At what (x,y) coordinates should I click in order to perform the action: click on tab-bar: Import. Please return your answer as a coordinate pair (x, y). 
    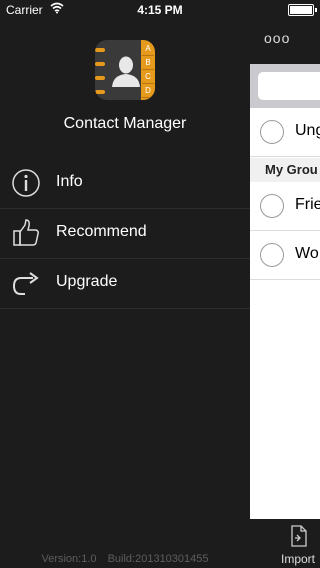
    Looking at the image, I should click on (285, 543).